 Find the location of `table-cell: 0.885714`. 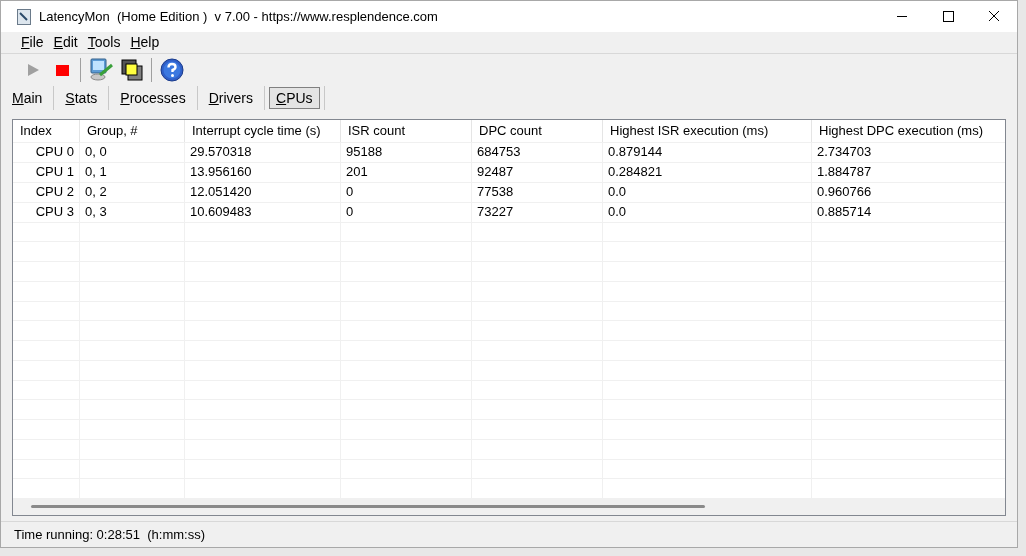

table-cell: 0.885714 is located at coordinates (908, 212).